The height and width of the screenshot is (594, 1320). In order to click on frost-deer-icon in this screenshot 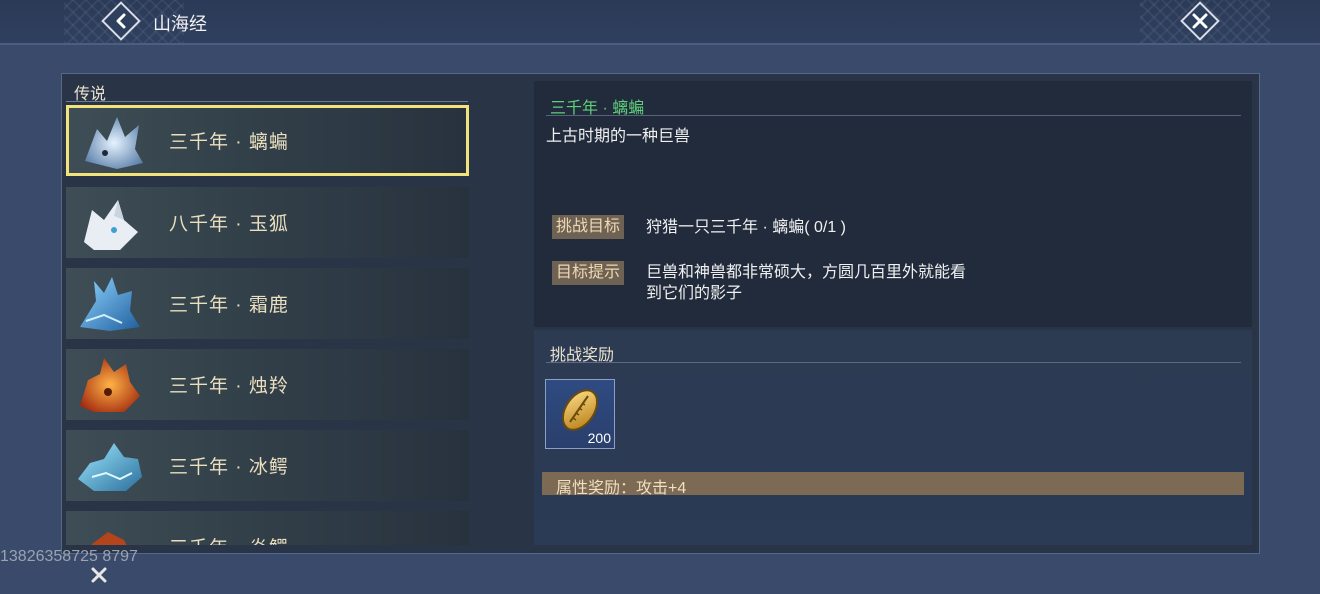, I will do `click(110, 304)`.